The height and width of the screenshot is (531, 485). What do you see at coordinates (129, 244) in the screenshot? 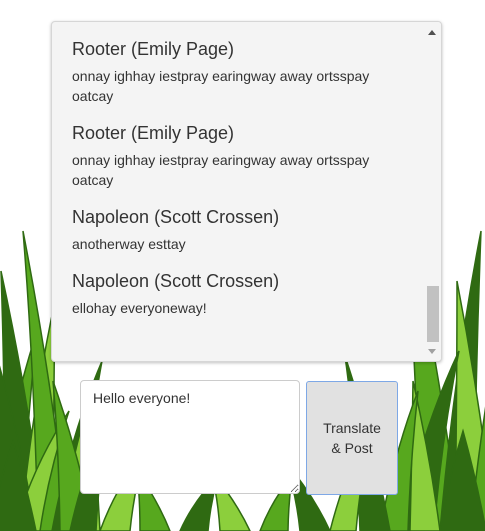
I see `message-text: anotherway esttay` at bounding box center [129, 244].